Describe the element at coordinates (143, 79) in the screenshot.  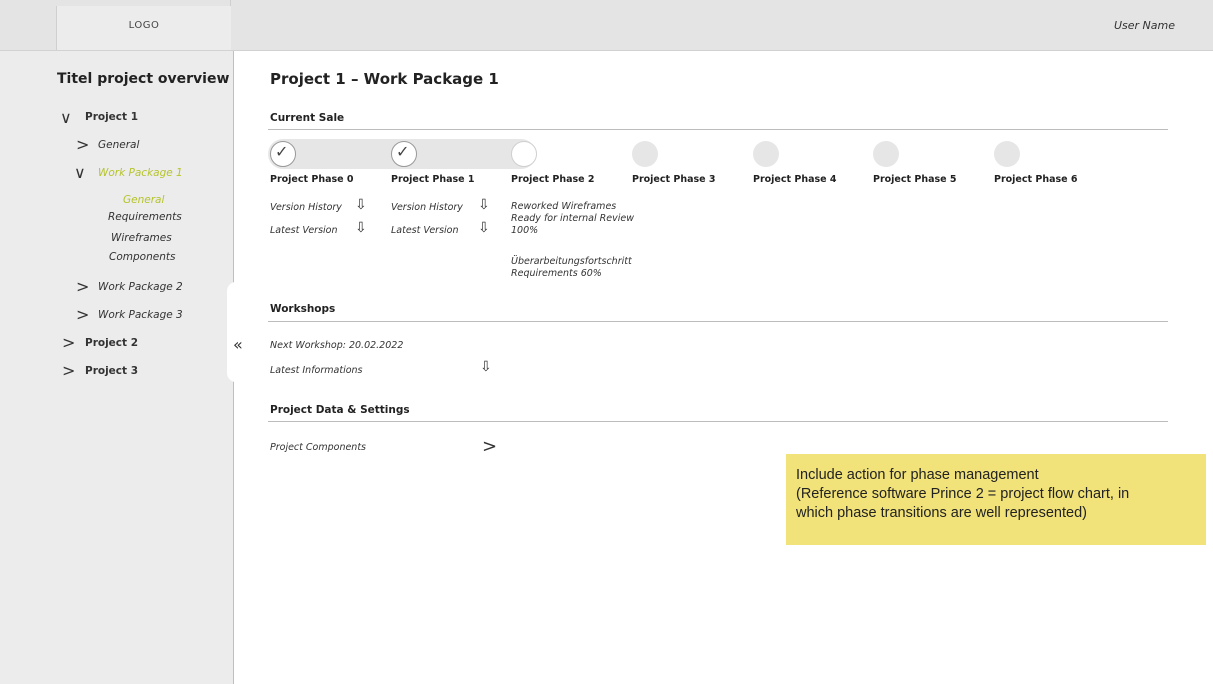
I see `sidebar-title: Titel project overview` at that location.